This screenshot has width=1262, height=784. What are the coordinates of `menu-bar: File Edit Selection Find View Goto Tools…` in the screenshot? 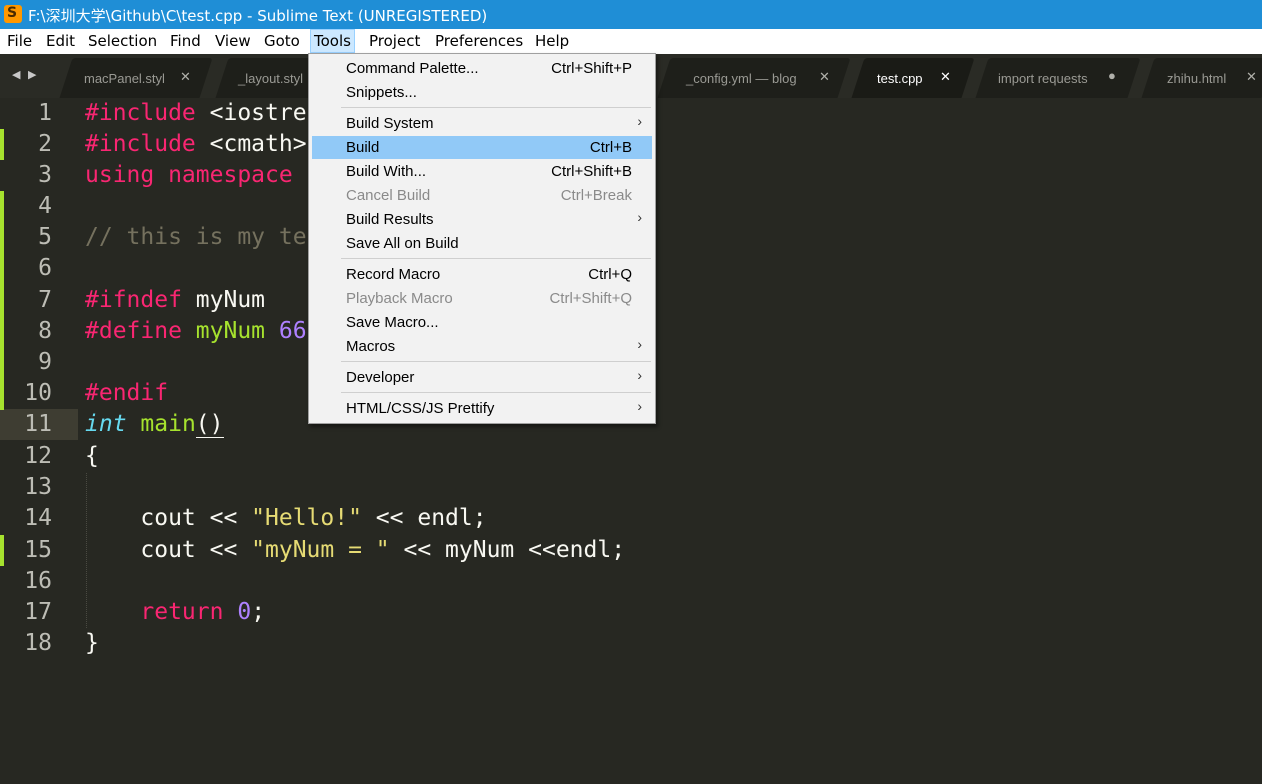 It's located at (631, 41).